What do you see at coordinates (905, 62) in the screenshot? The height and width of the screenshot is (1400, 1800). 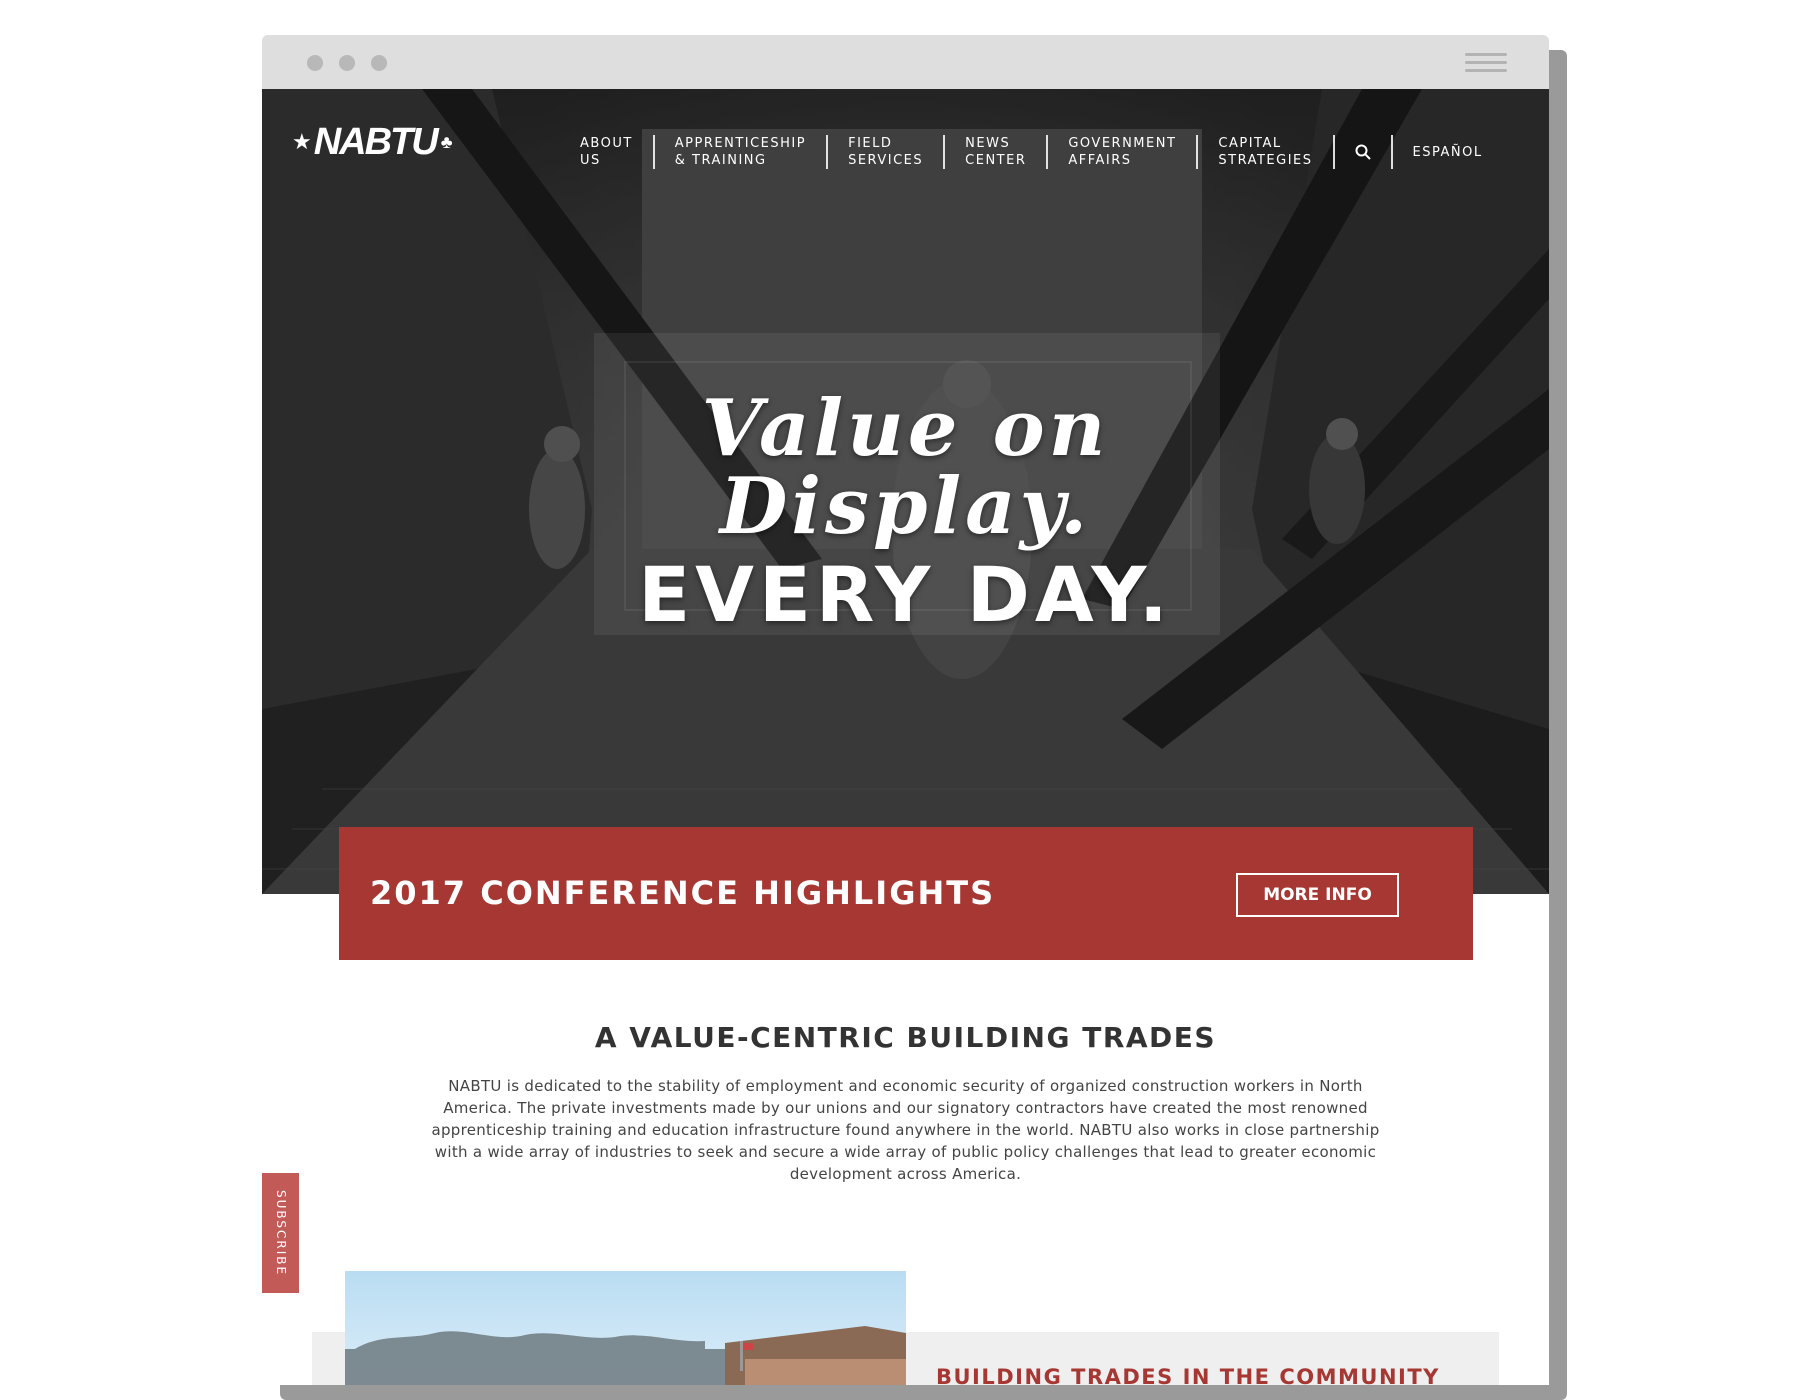 I see `browser-chrome` at bounding box center [905, 62].